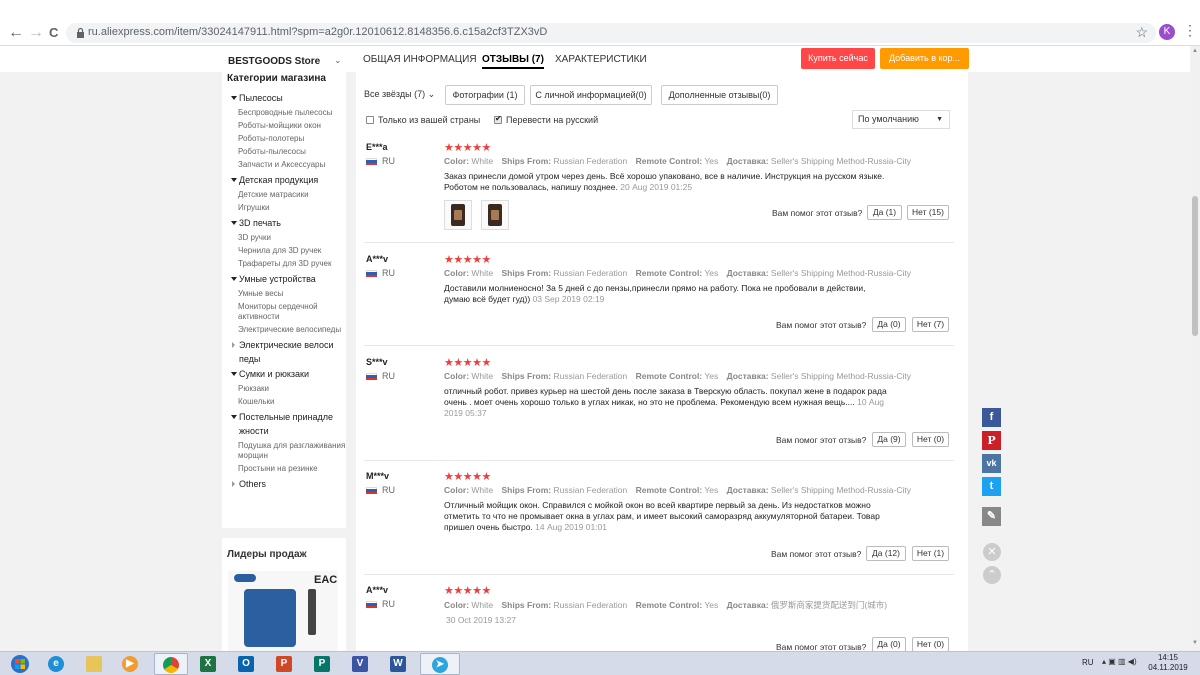 The image size is (1200, 675). Describe the element at coordinates (171, 664) in the screenshot. I see `taskbar-chrome` at that location.